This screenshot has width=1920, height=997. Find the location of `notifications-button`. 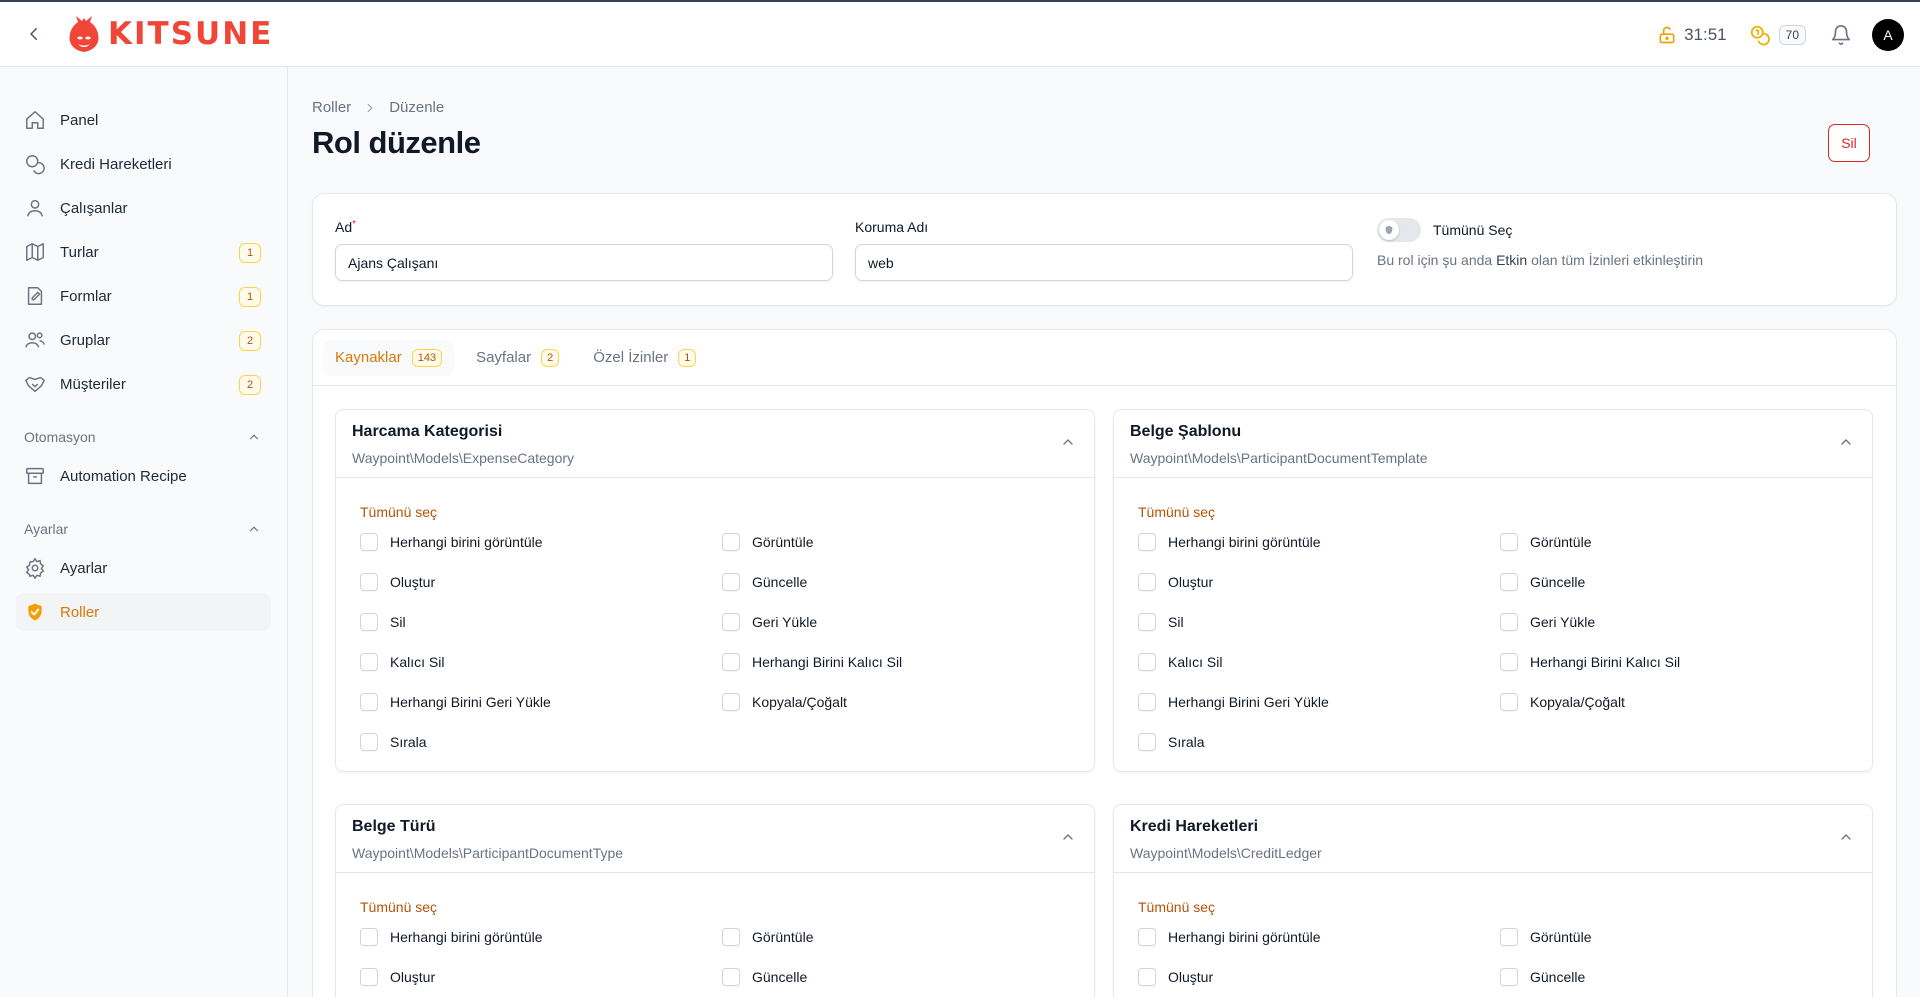

notifications-button is located at coordinates (1841, 35).